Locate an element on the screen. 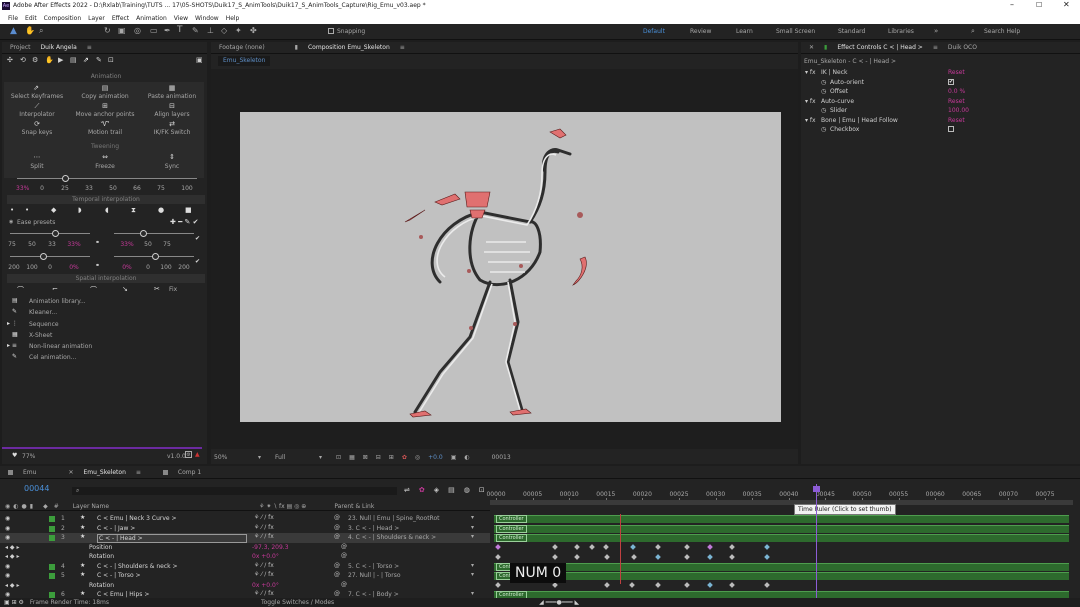 This screenshot has height=607, width=1080. snap-keys-button: Snap keys is located at coordinates (37, 132).